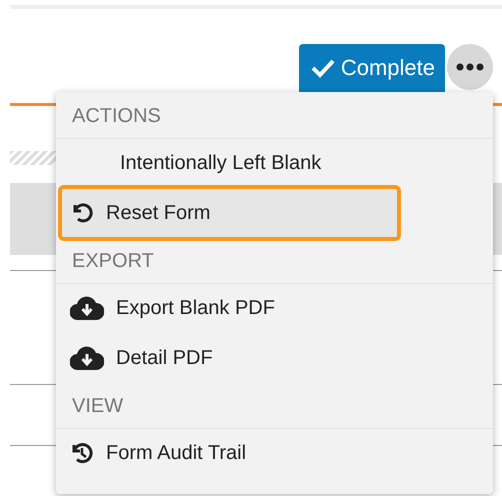 This screenshot has width=502, height=496. What do you see at coordinates (229, 213) in the screenshot?
I see `menu-item: Reset Form` at bounding box center [229, 213].